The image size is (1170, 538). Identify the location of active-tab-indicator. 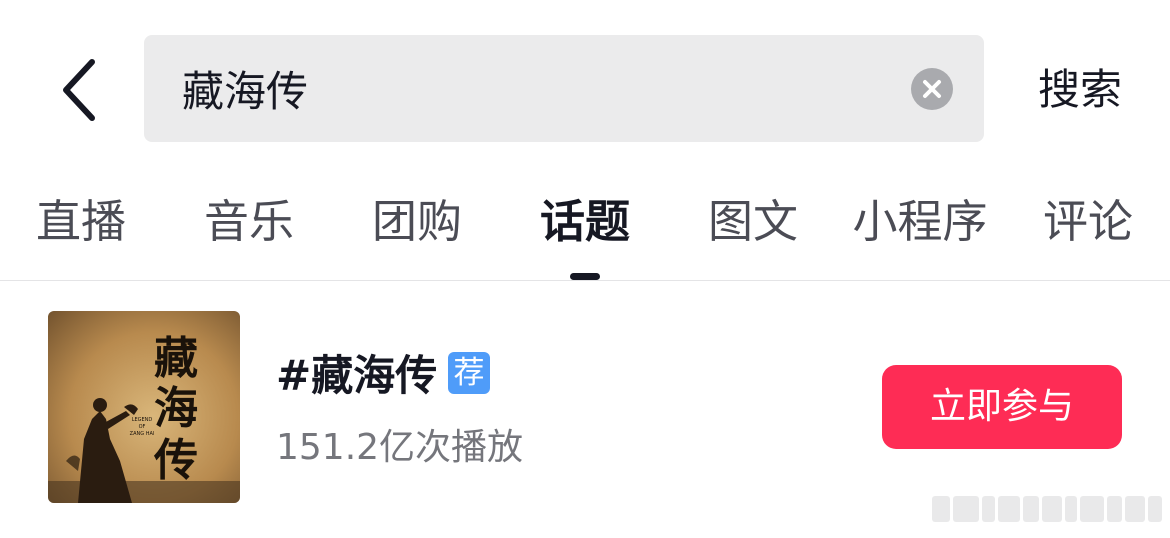
(585, 276).